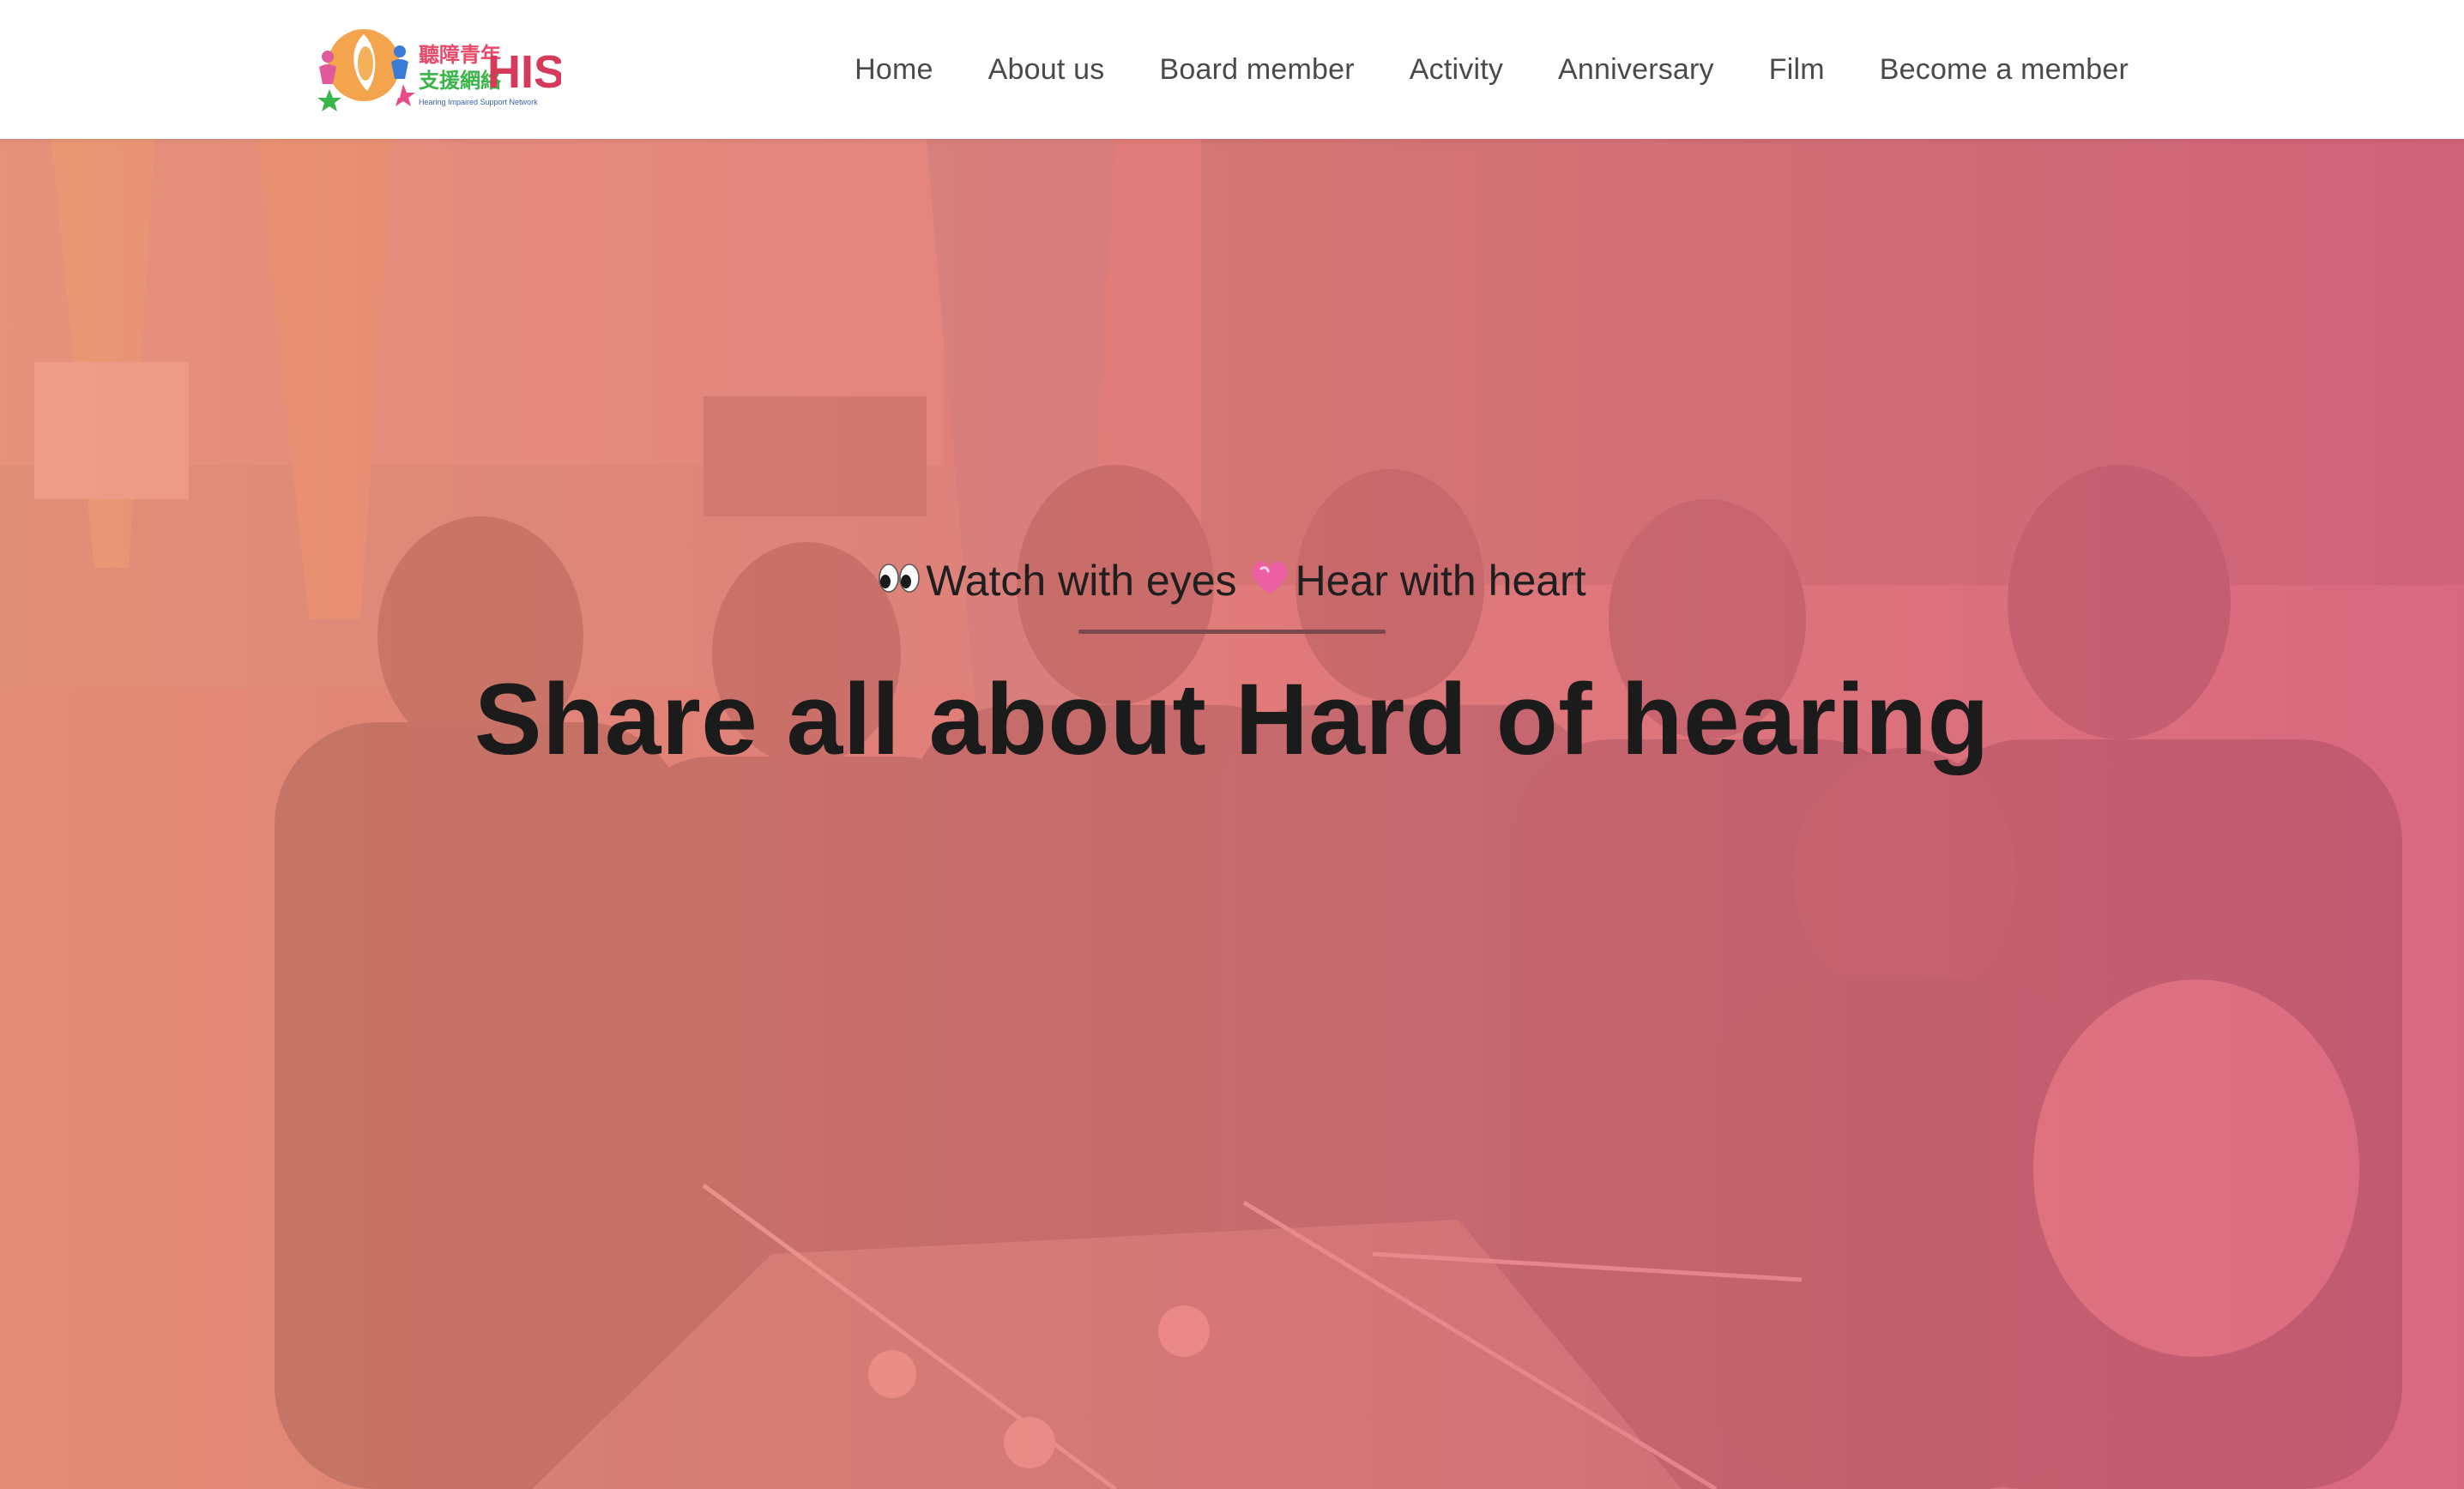 This screenshot has width=2464, height=1489. What do you see at coordinates (1636, 70) in the screenshot?
I see `nav-item-anniversary: Anniversary` at bounding box center [1636, 70].